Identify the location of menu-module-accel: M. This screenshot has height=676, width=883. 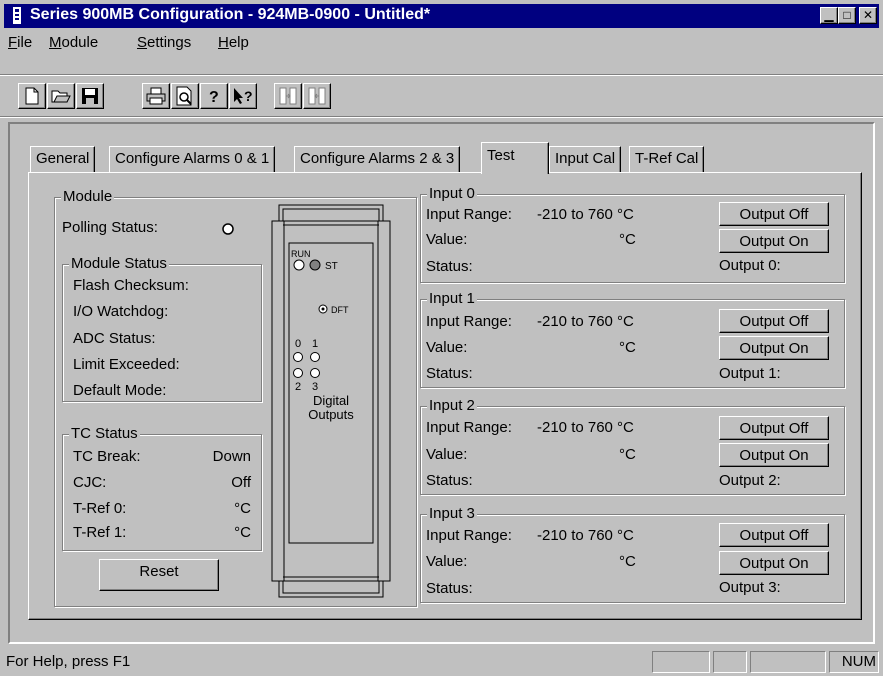
(55, 42).